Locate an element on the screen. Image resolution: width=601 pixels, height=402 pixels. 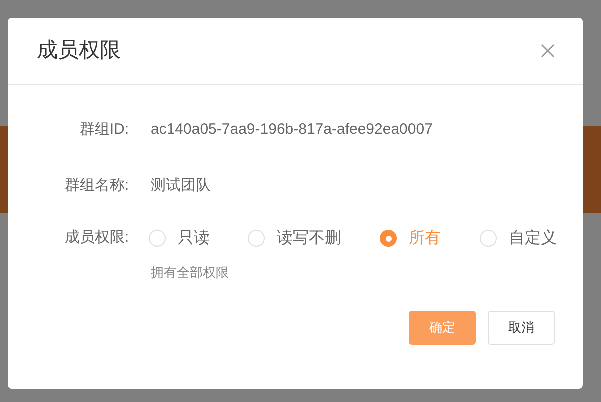
permission-radio: 读写不删 is located at coordinates (314, 238).